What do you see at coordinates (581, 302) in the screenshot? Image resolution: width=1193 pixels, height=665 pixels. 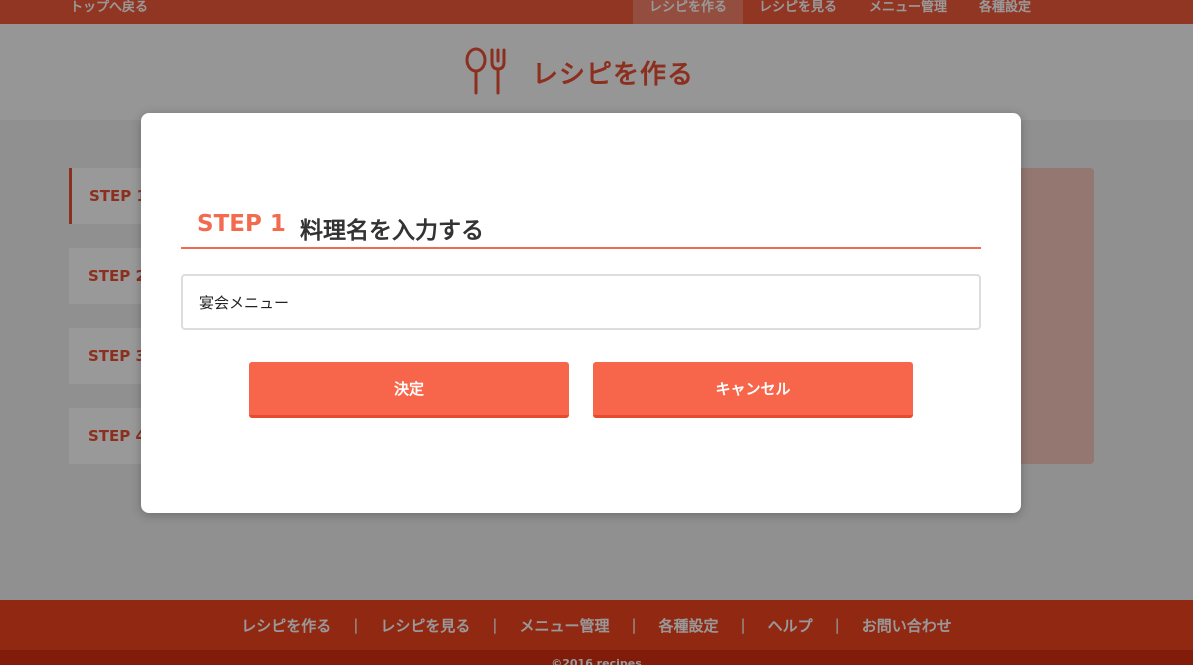 I see `dish-name-input` at bounding box center [581, 302].